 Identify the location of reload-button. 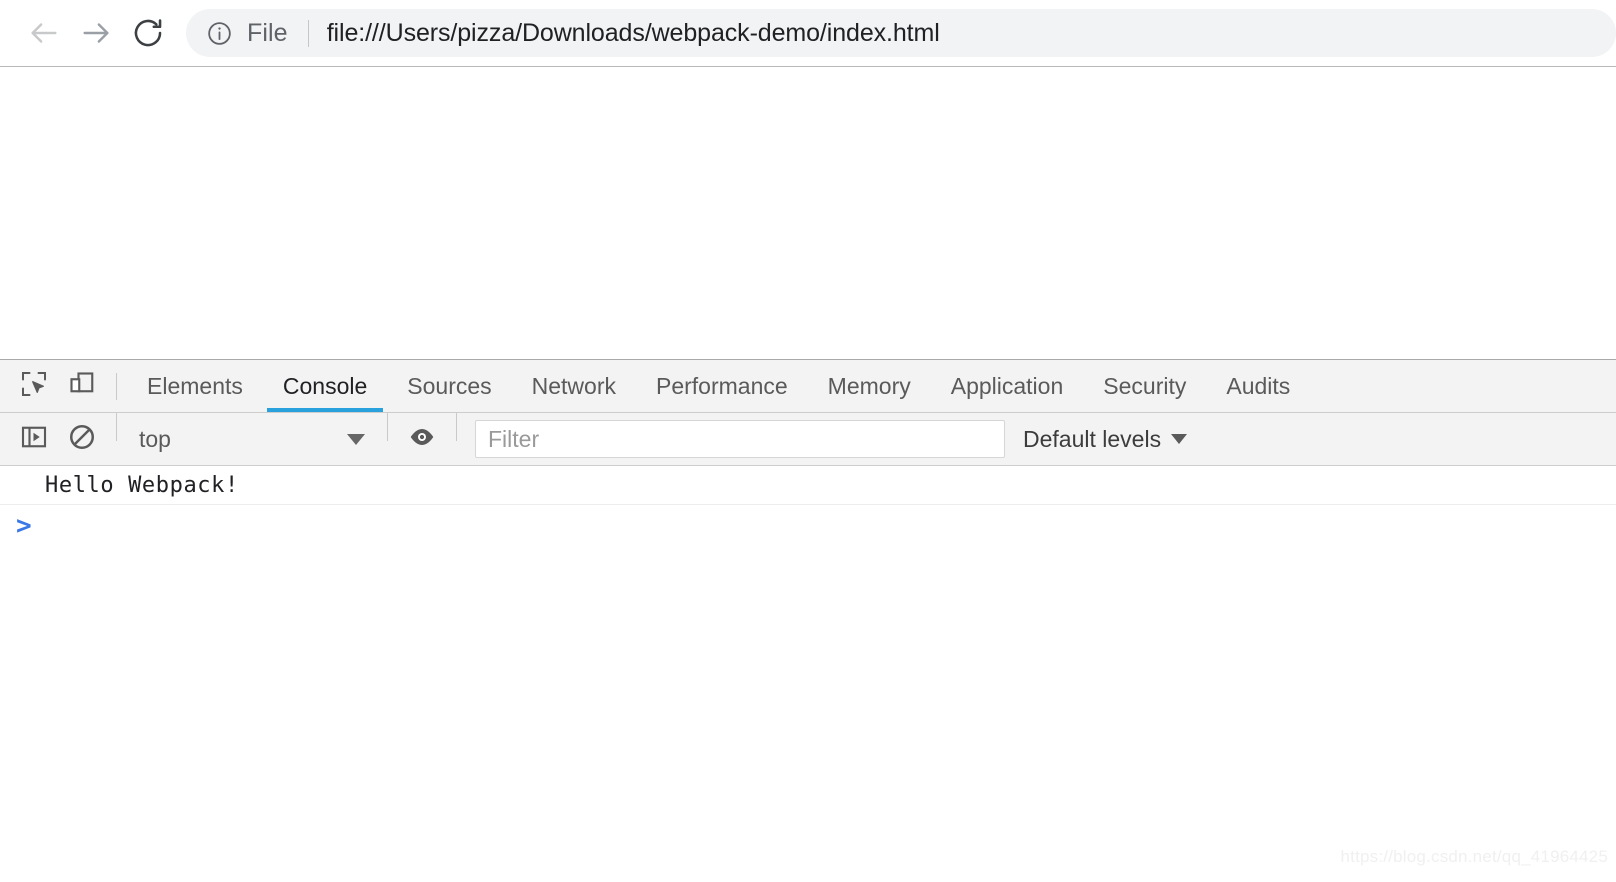
(148, 33).